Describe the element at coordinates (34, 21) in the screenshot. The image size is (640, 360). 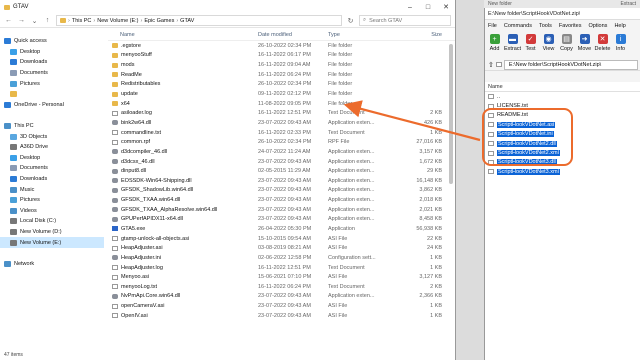
I see `chevron-down-icon: ⌄` at that location.